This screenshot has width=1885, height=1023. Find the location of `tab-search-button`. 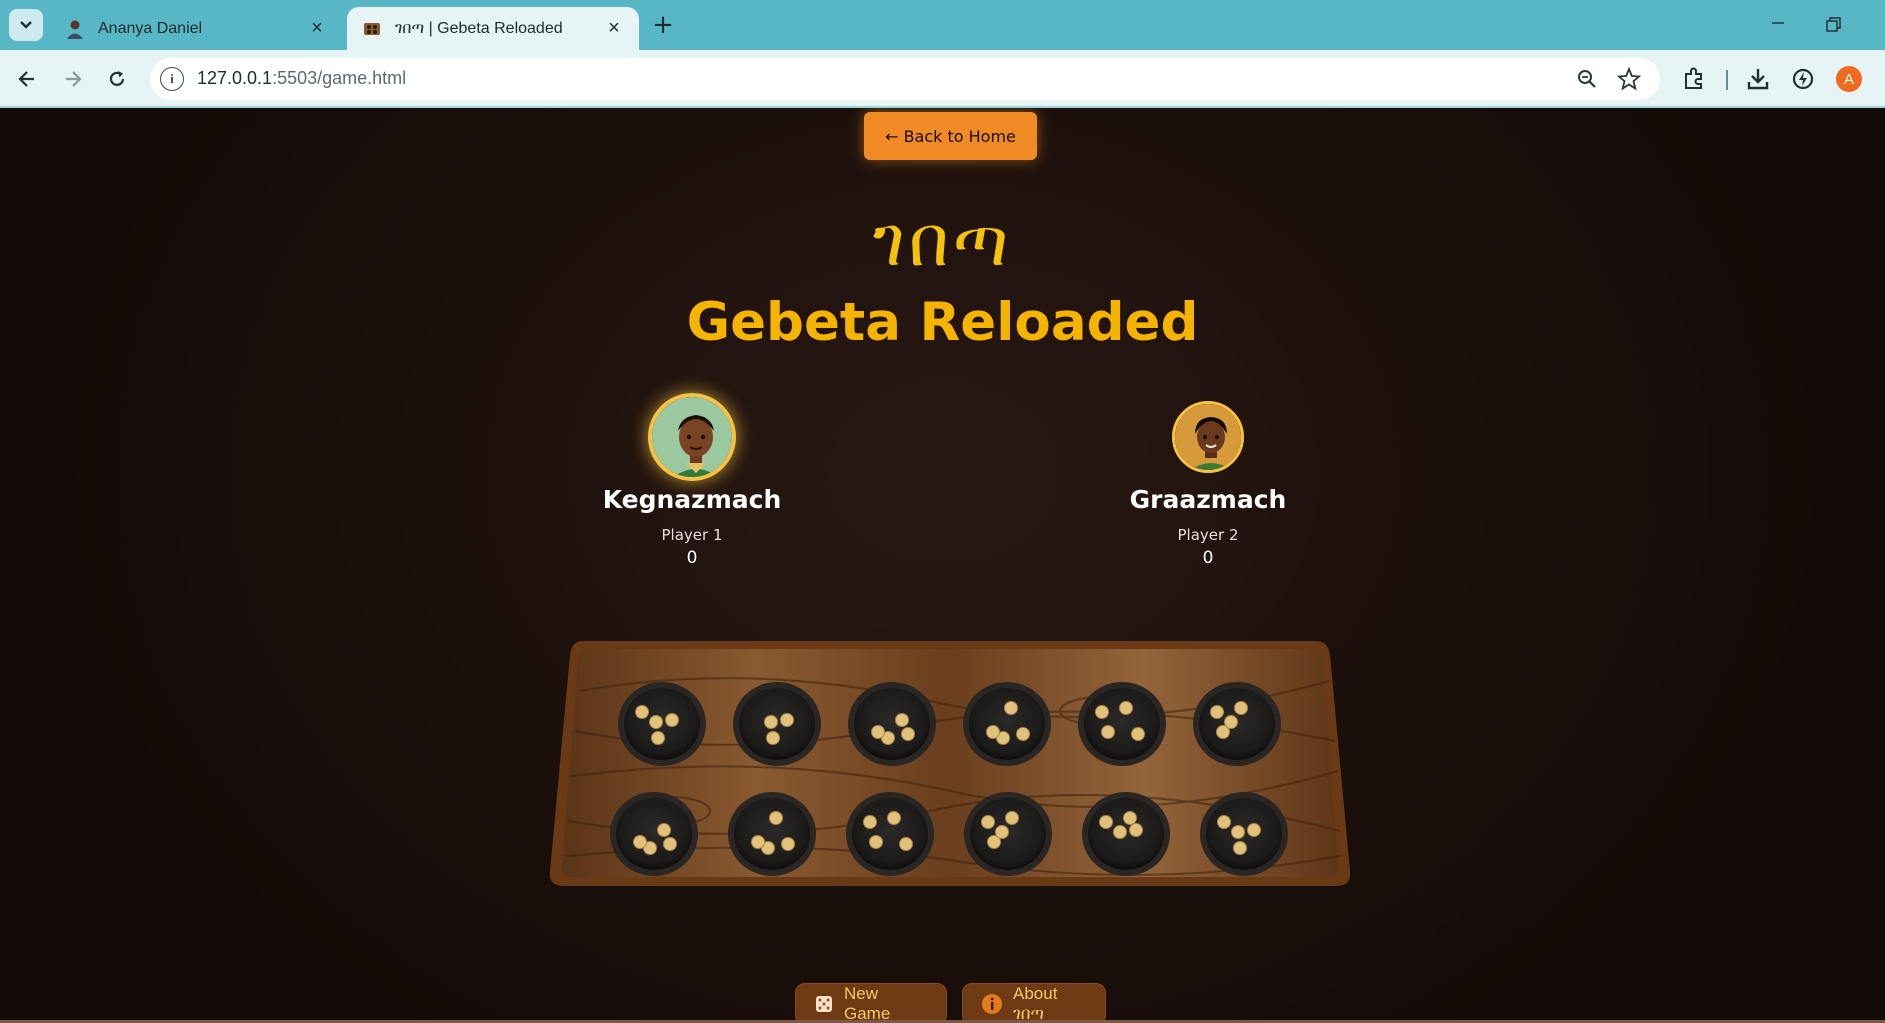

tab-search-button is located at coordinates (26, 25).